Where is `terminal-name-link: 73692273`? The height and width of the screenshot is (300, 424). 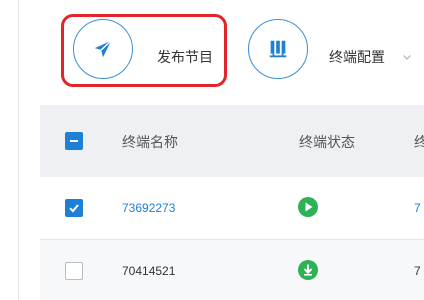 terminal-name-link: 73692273 is located at coordinates (148, 208).